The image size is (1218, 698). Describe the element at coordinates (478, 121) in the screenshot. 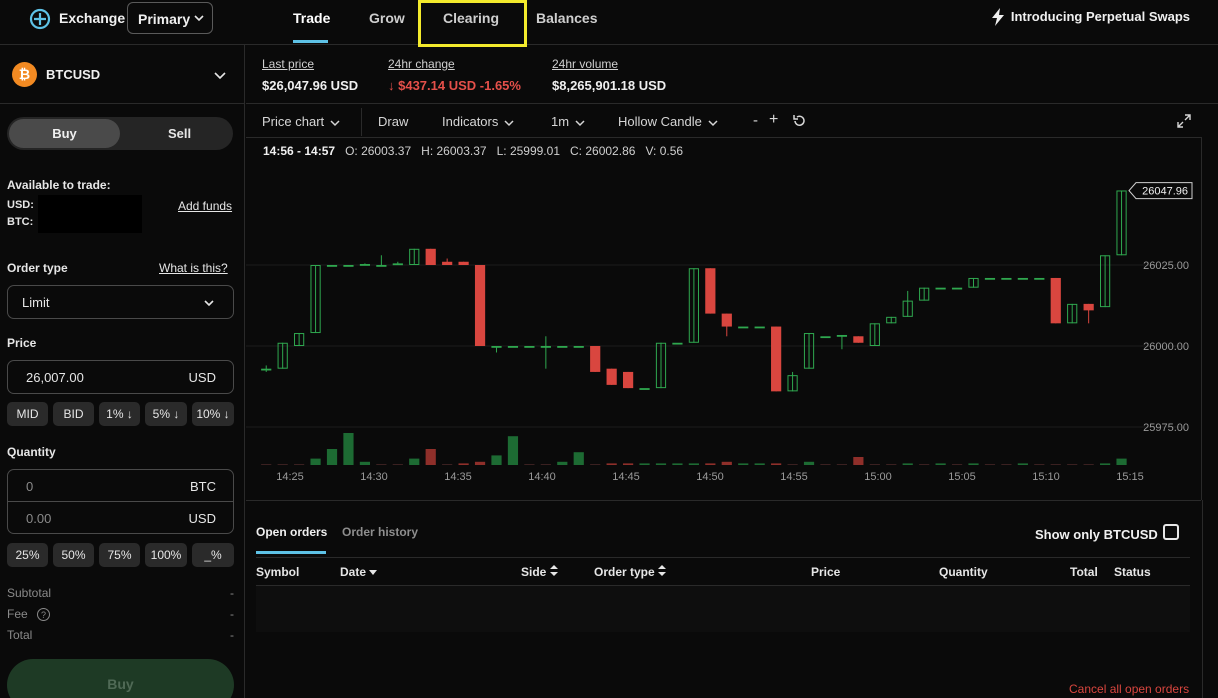

I see `indicators-dropdown: Indicators` at that location.